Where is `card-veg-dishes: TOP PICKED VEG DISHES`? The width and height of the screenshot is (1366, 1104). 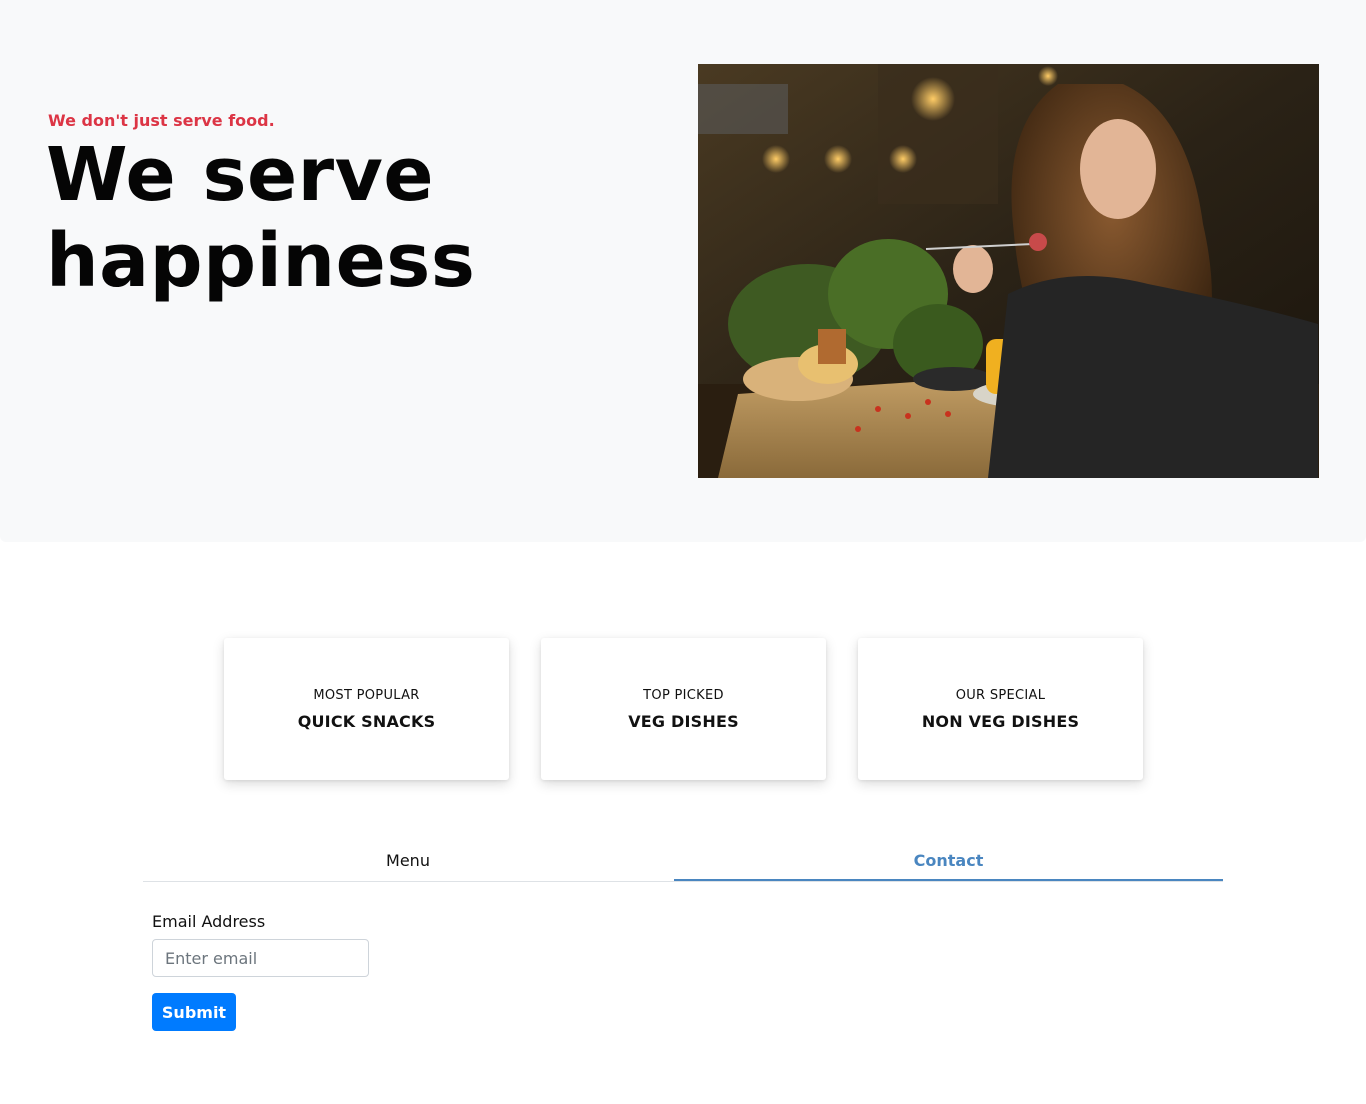
card-veg-dishes: TOP PICKED VEG DISHES is located at coordinates (683, 709).